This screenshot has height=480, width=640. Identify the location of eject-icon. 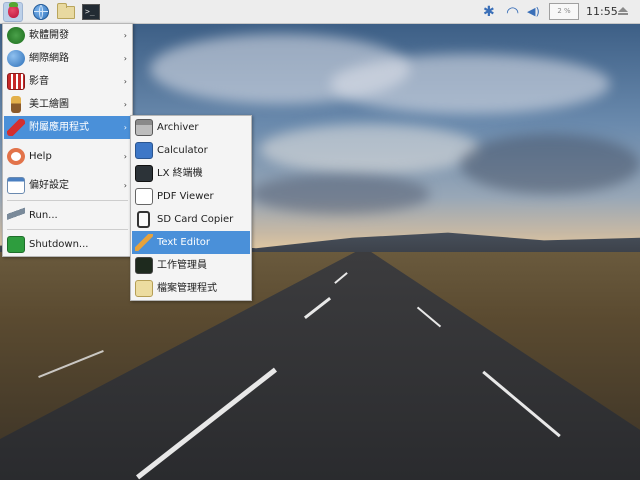
(623, 11).